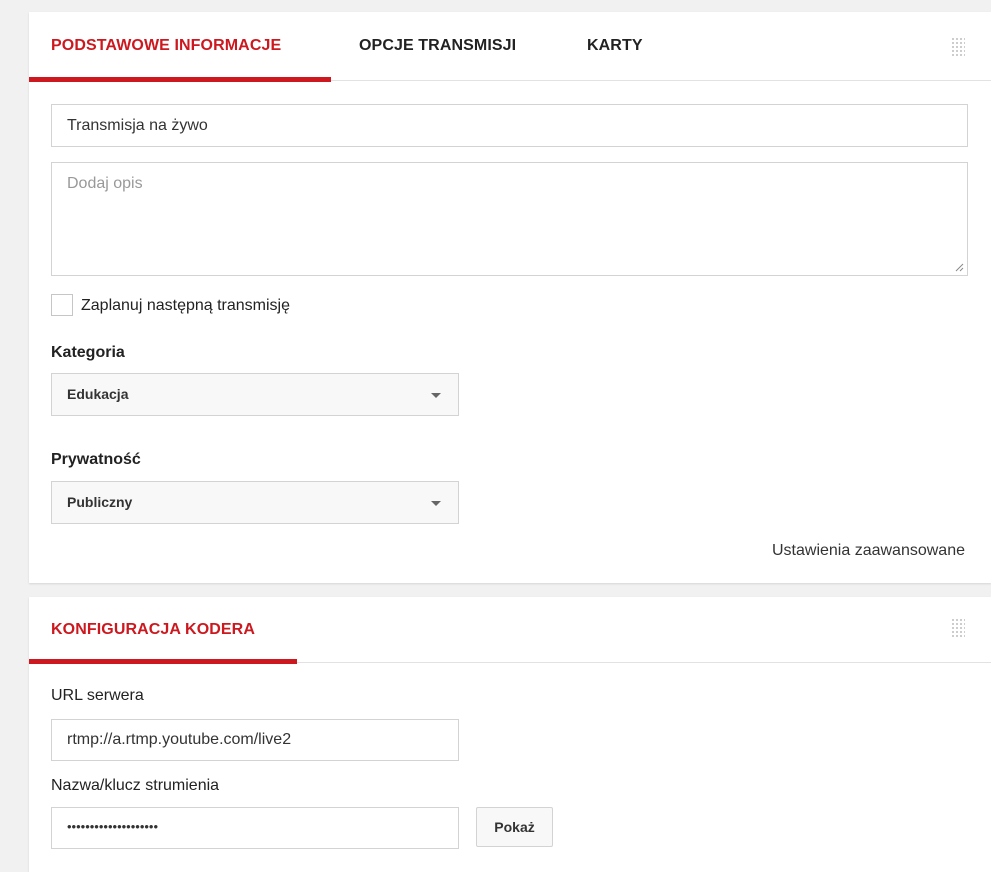 Image resolution: width=991 pixels, height=872 pixels. Describe the element at coordinates (98, 394) in the screenshot. I see `category-selected-value: Edukacja` at that location.